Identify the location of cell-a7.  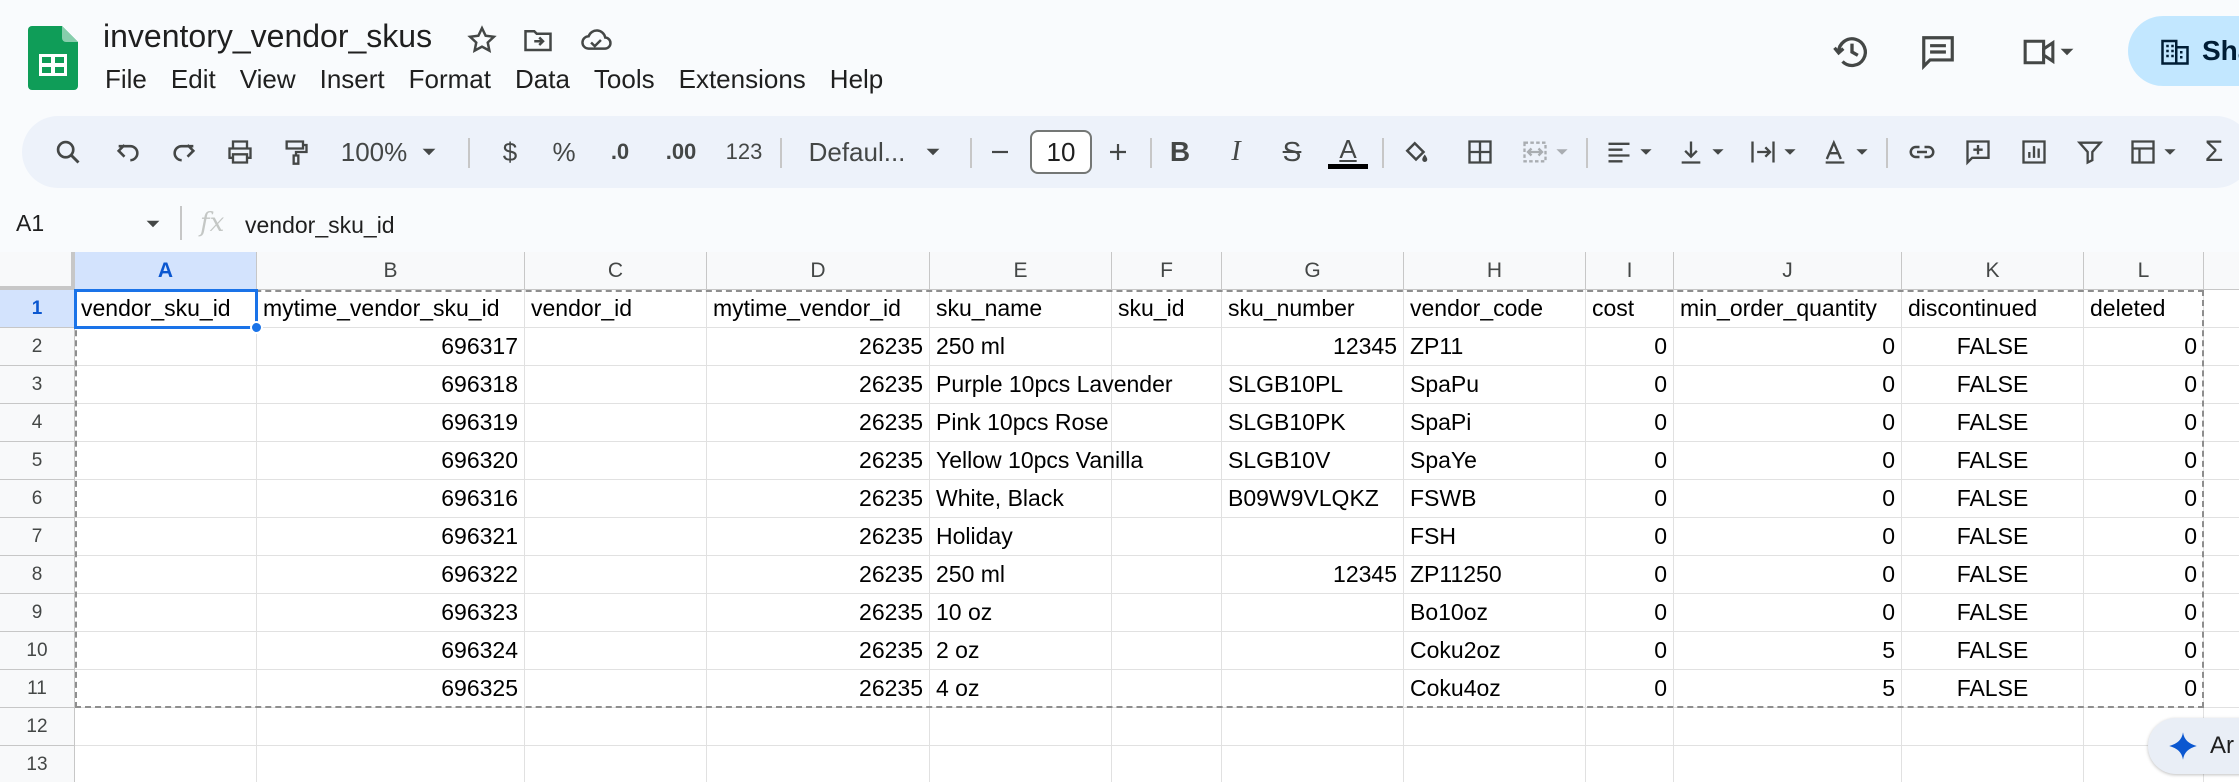
(166, 537).